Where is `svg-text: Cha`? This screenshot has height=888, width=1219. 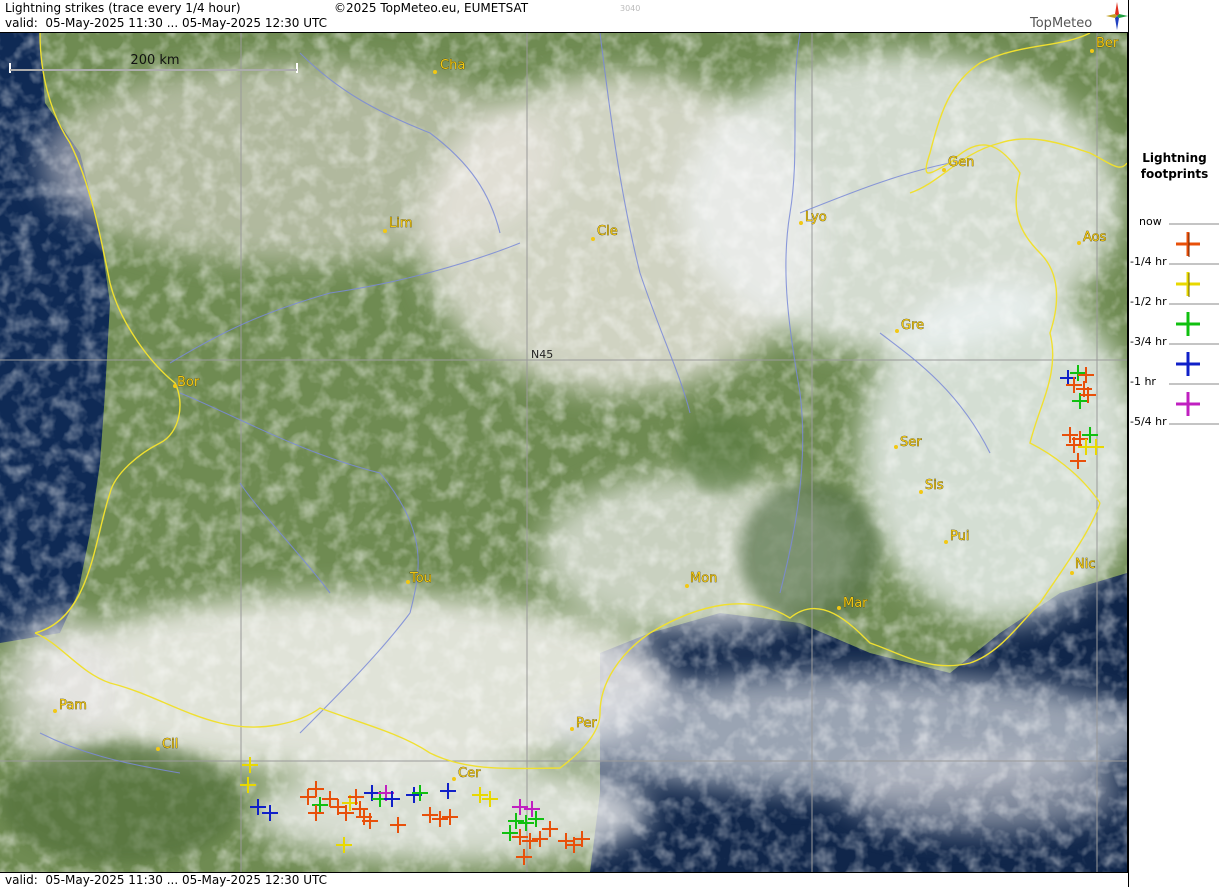
svg-text: Cha is located at coordinates (452, 65).